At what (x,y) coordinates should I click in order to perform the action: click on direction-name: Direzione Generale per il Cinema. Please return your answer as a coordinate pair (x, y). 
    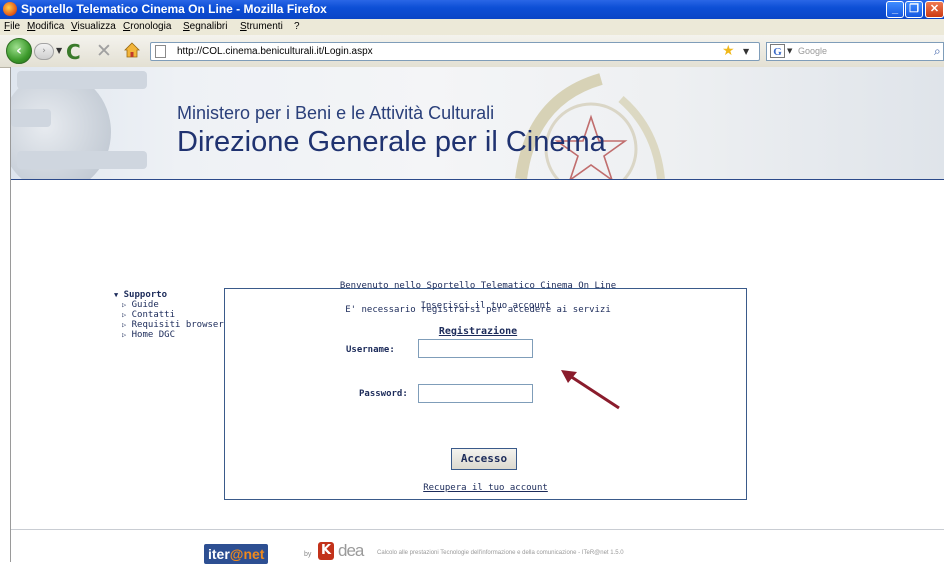
    Looking at the image, I should click on (391, 142).